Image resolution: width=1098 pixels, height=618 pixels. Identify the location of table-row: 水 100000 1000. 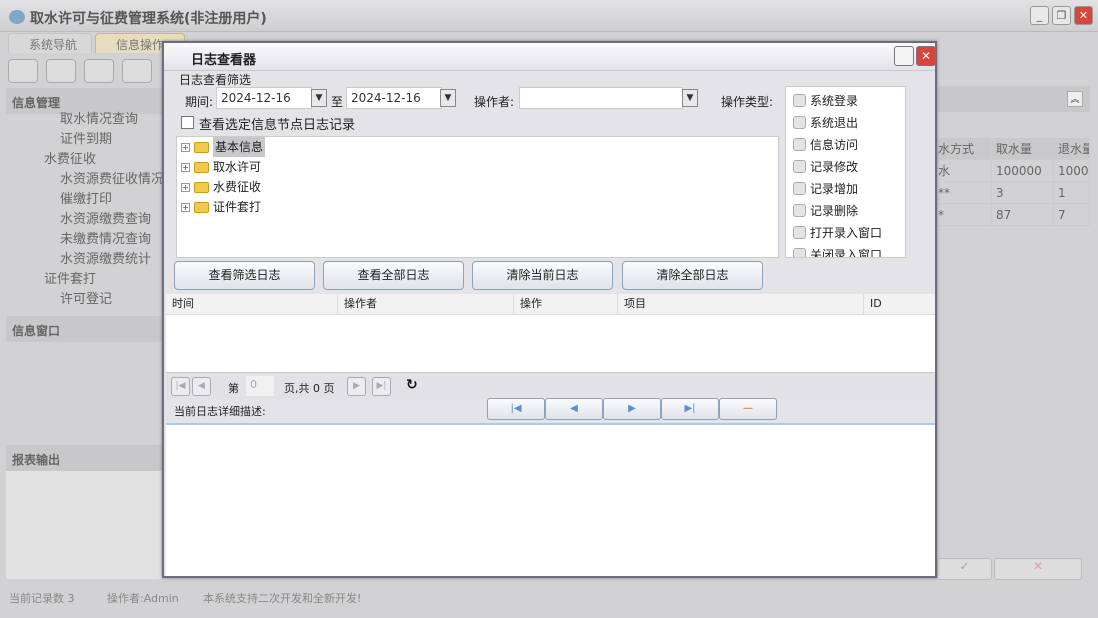
(1012, 171).